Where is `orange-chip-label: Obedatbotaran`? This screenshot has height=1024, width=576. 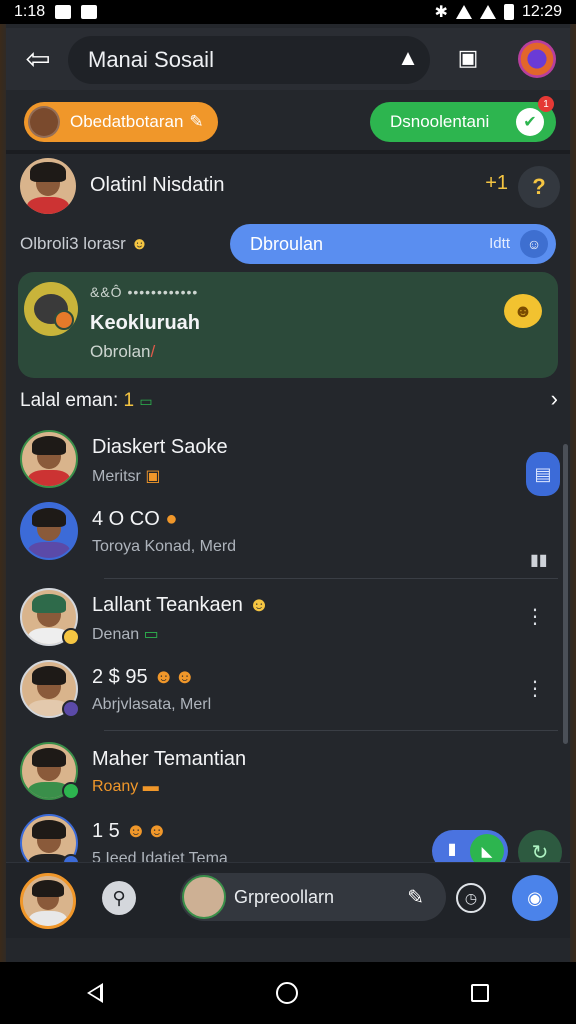
orange-chip-label: Obedatbotaran is located at coordinates (127, 121).